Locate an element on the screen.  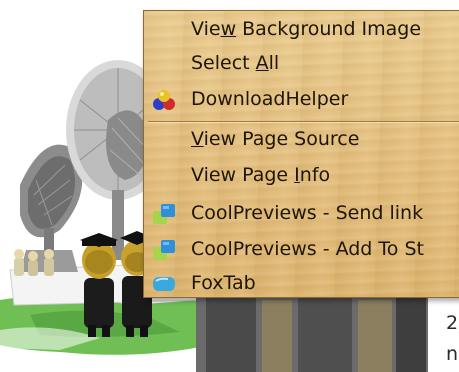
foxtab-icon is located at coordinates (164, 284).